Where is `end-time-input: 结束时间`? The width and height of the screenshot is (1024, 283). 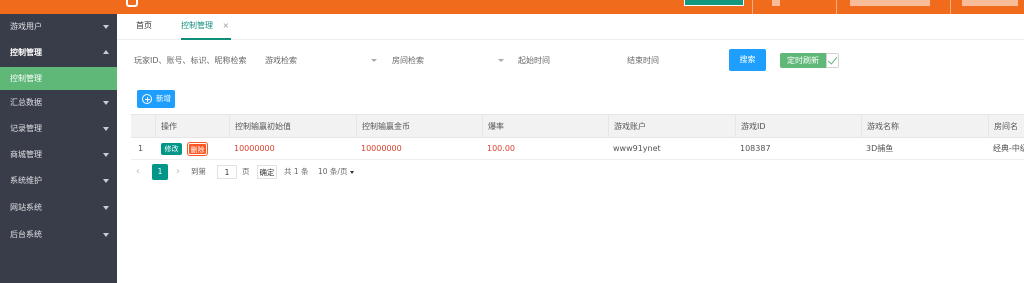
end-time-input: 结束时间 is located at coordinates (677, 61).